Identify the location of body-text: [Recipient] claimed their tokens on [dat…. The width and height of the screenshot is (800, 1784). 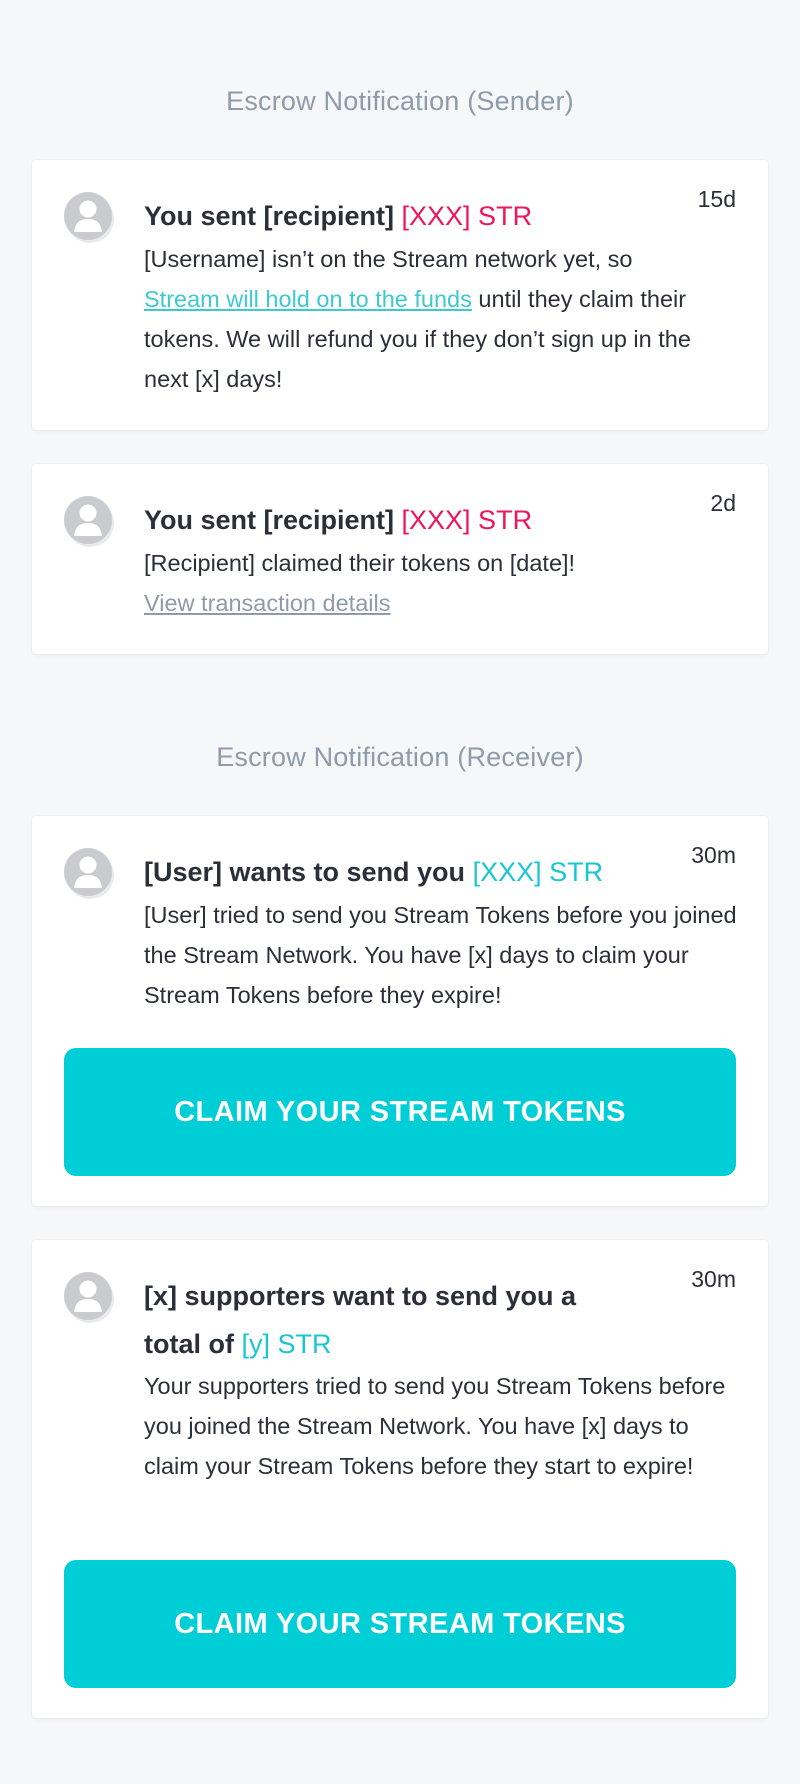
(360, 563).